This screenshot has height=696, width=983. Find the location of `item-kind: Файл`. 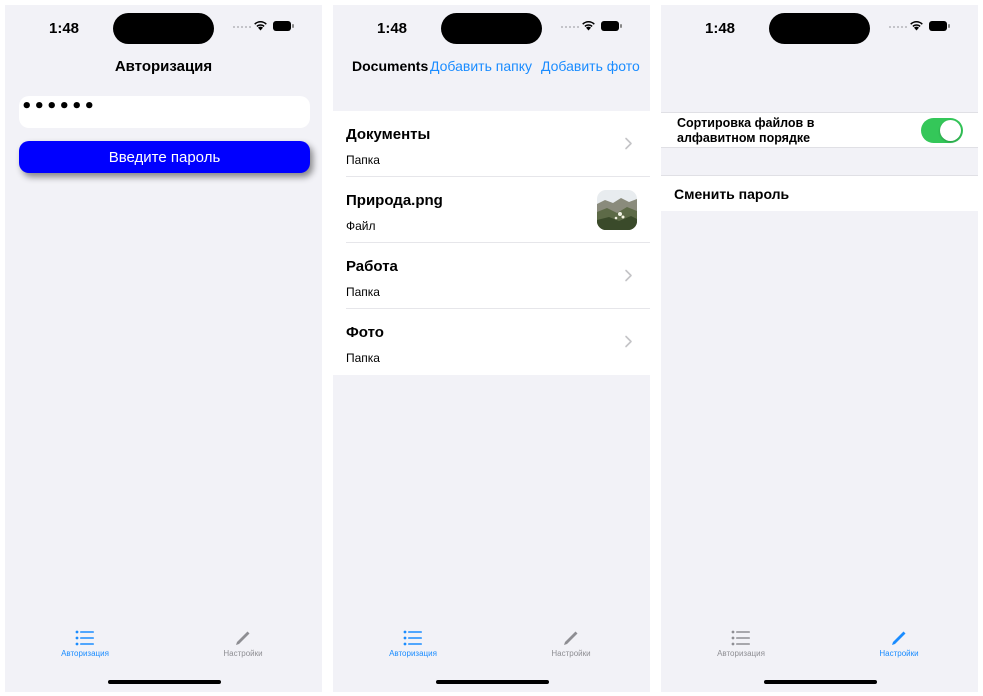

item-kind: Файл is located at coordinates (361, 226).